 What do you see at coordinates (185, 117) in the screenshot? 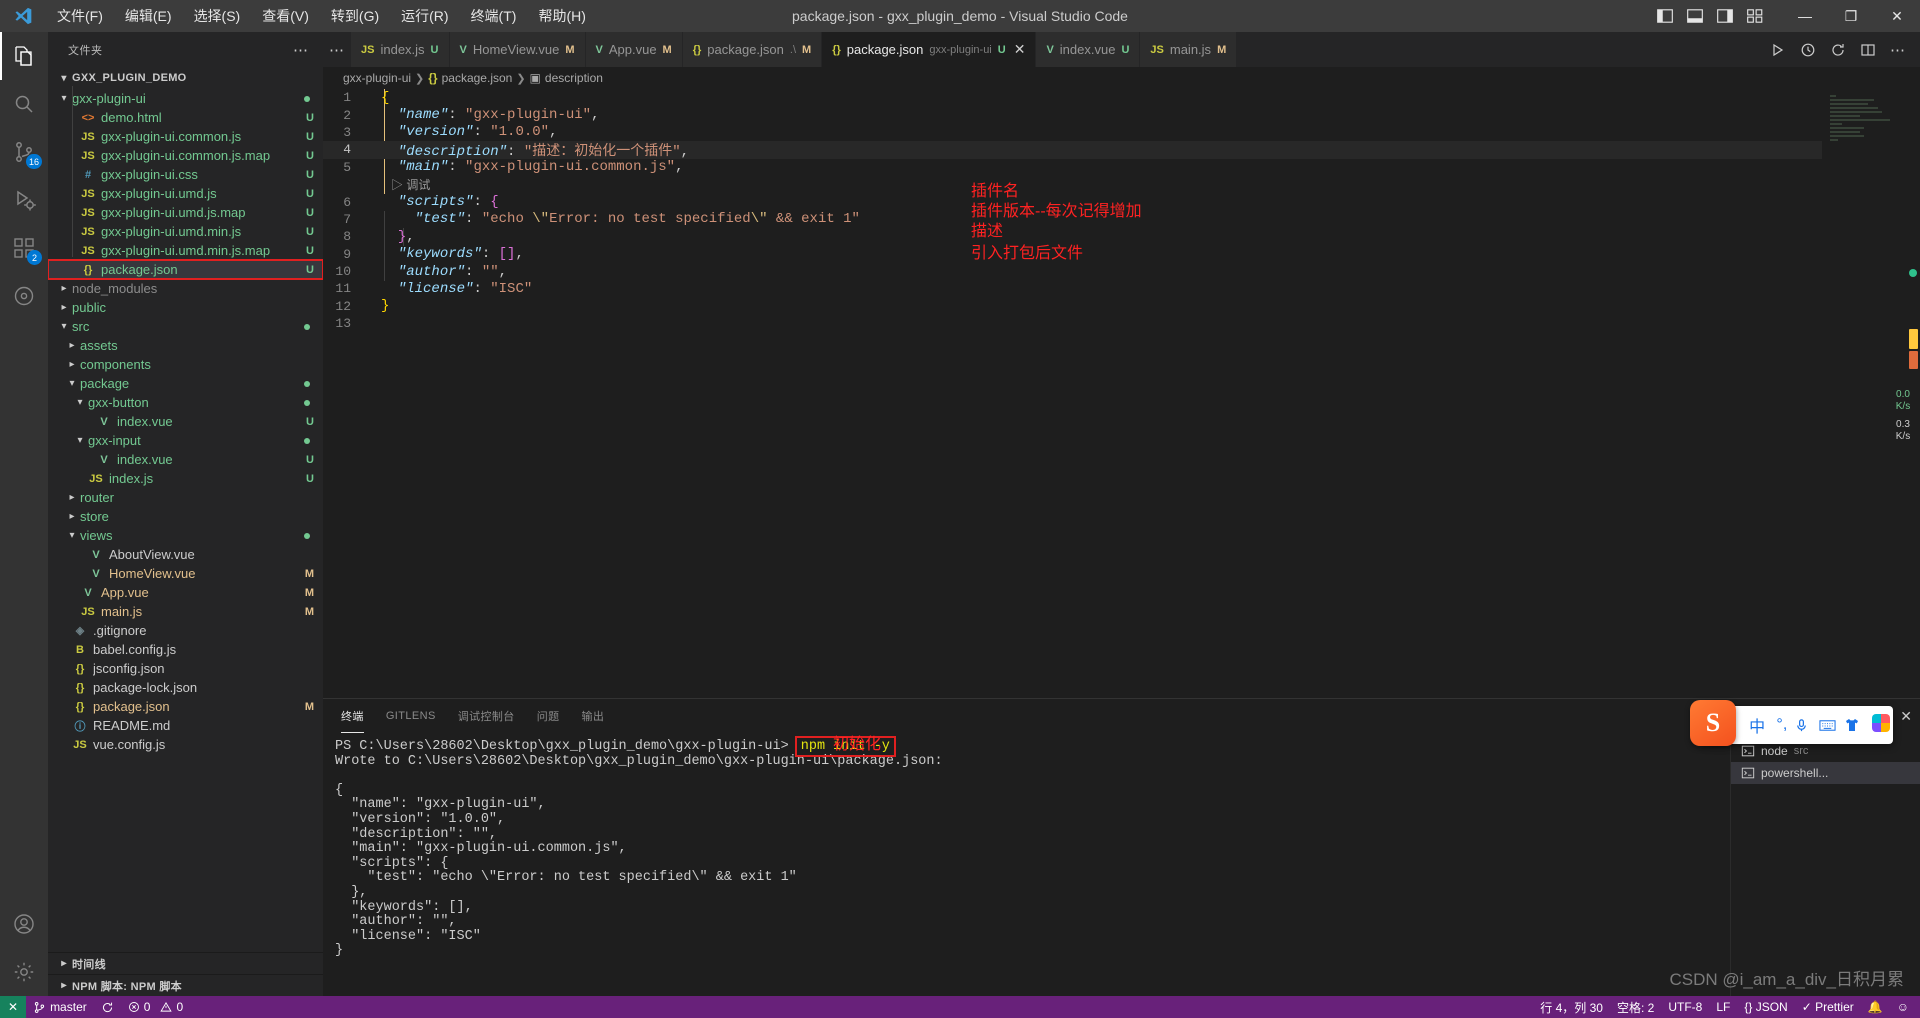
I see `tree-item: <> demo.html U` at bounding box center [185, 117].